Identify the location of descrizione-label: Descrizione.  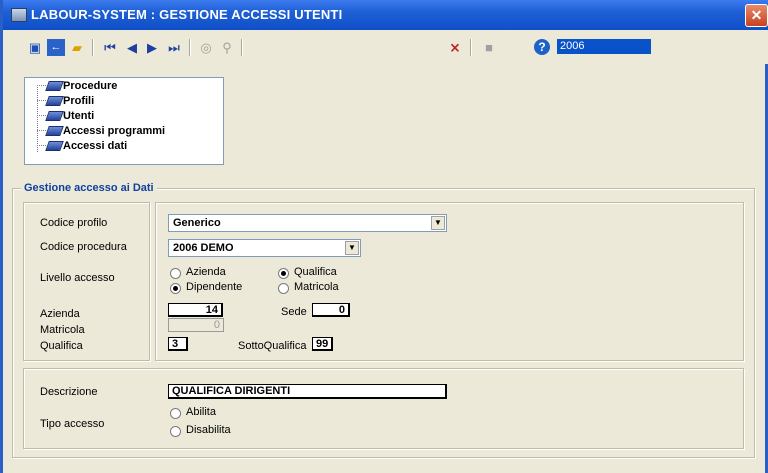
(69, 392).